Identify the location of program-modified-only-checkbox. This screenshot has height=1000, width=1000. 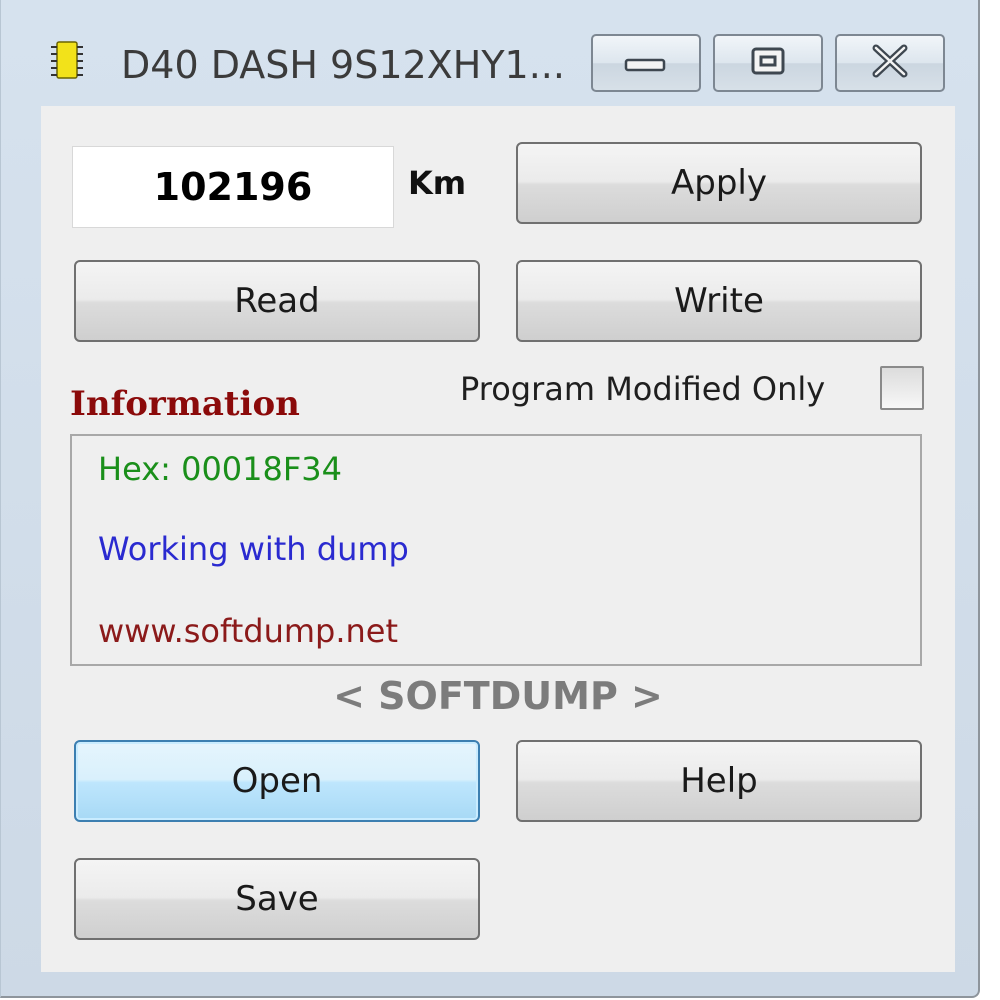
(902, 388).